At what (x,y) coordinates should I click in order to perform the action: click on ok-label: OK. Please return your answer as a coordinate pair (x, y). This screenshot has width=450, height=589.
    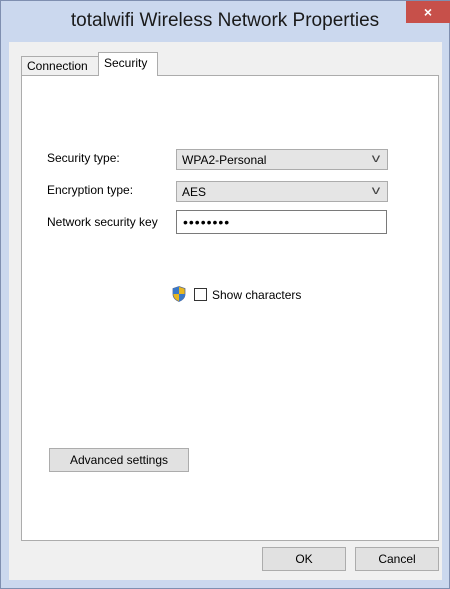
    Looking at the image, I should click on (304, 559).